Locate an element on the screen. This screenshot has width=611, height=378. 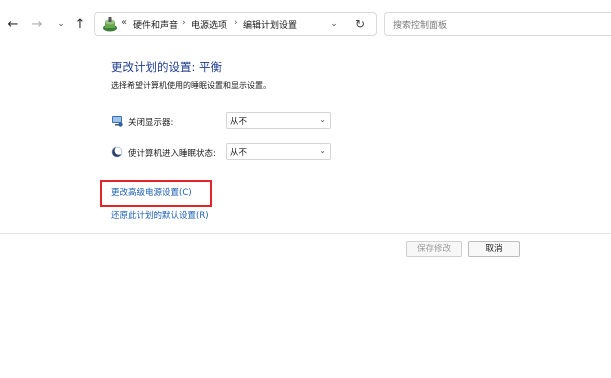
recent-locations-chevron-icon: ⌄ is located at coordinates (61, 24).